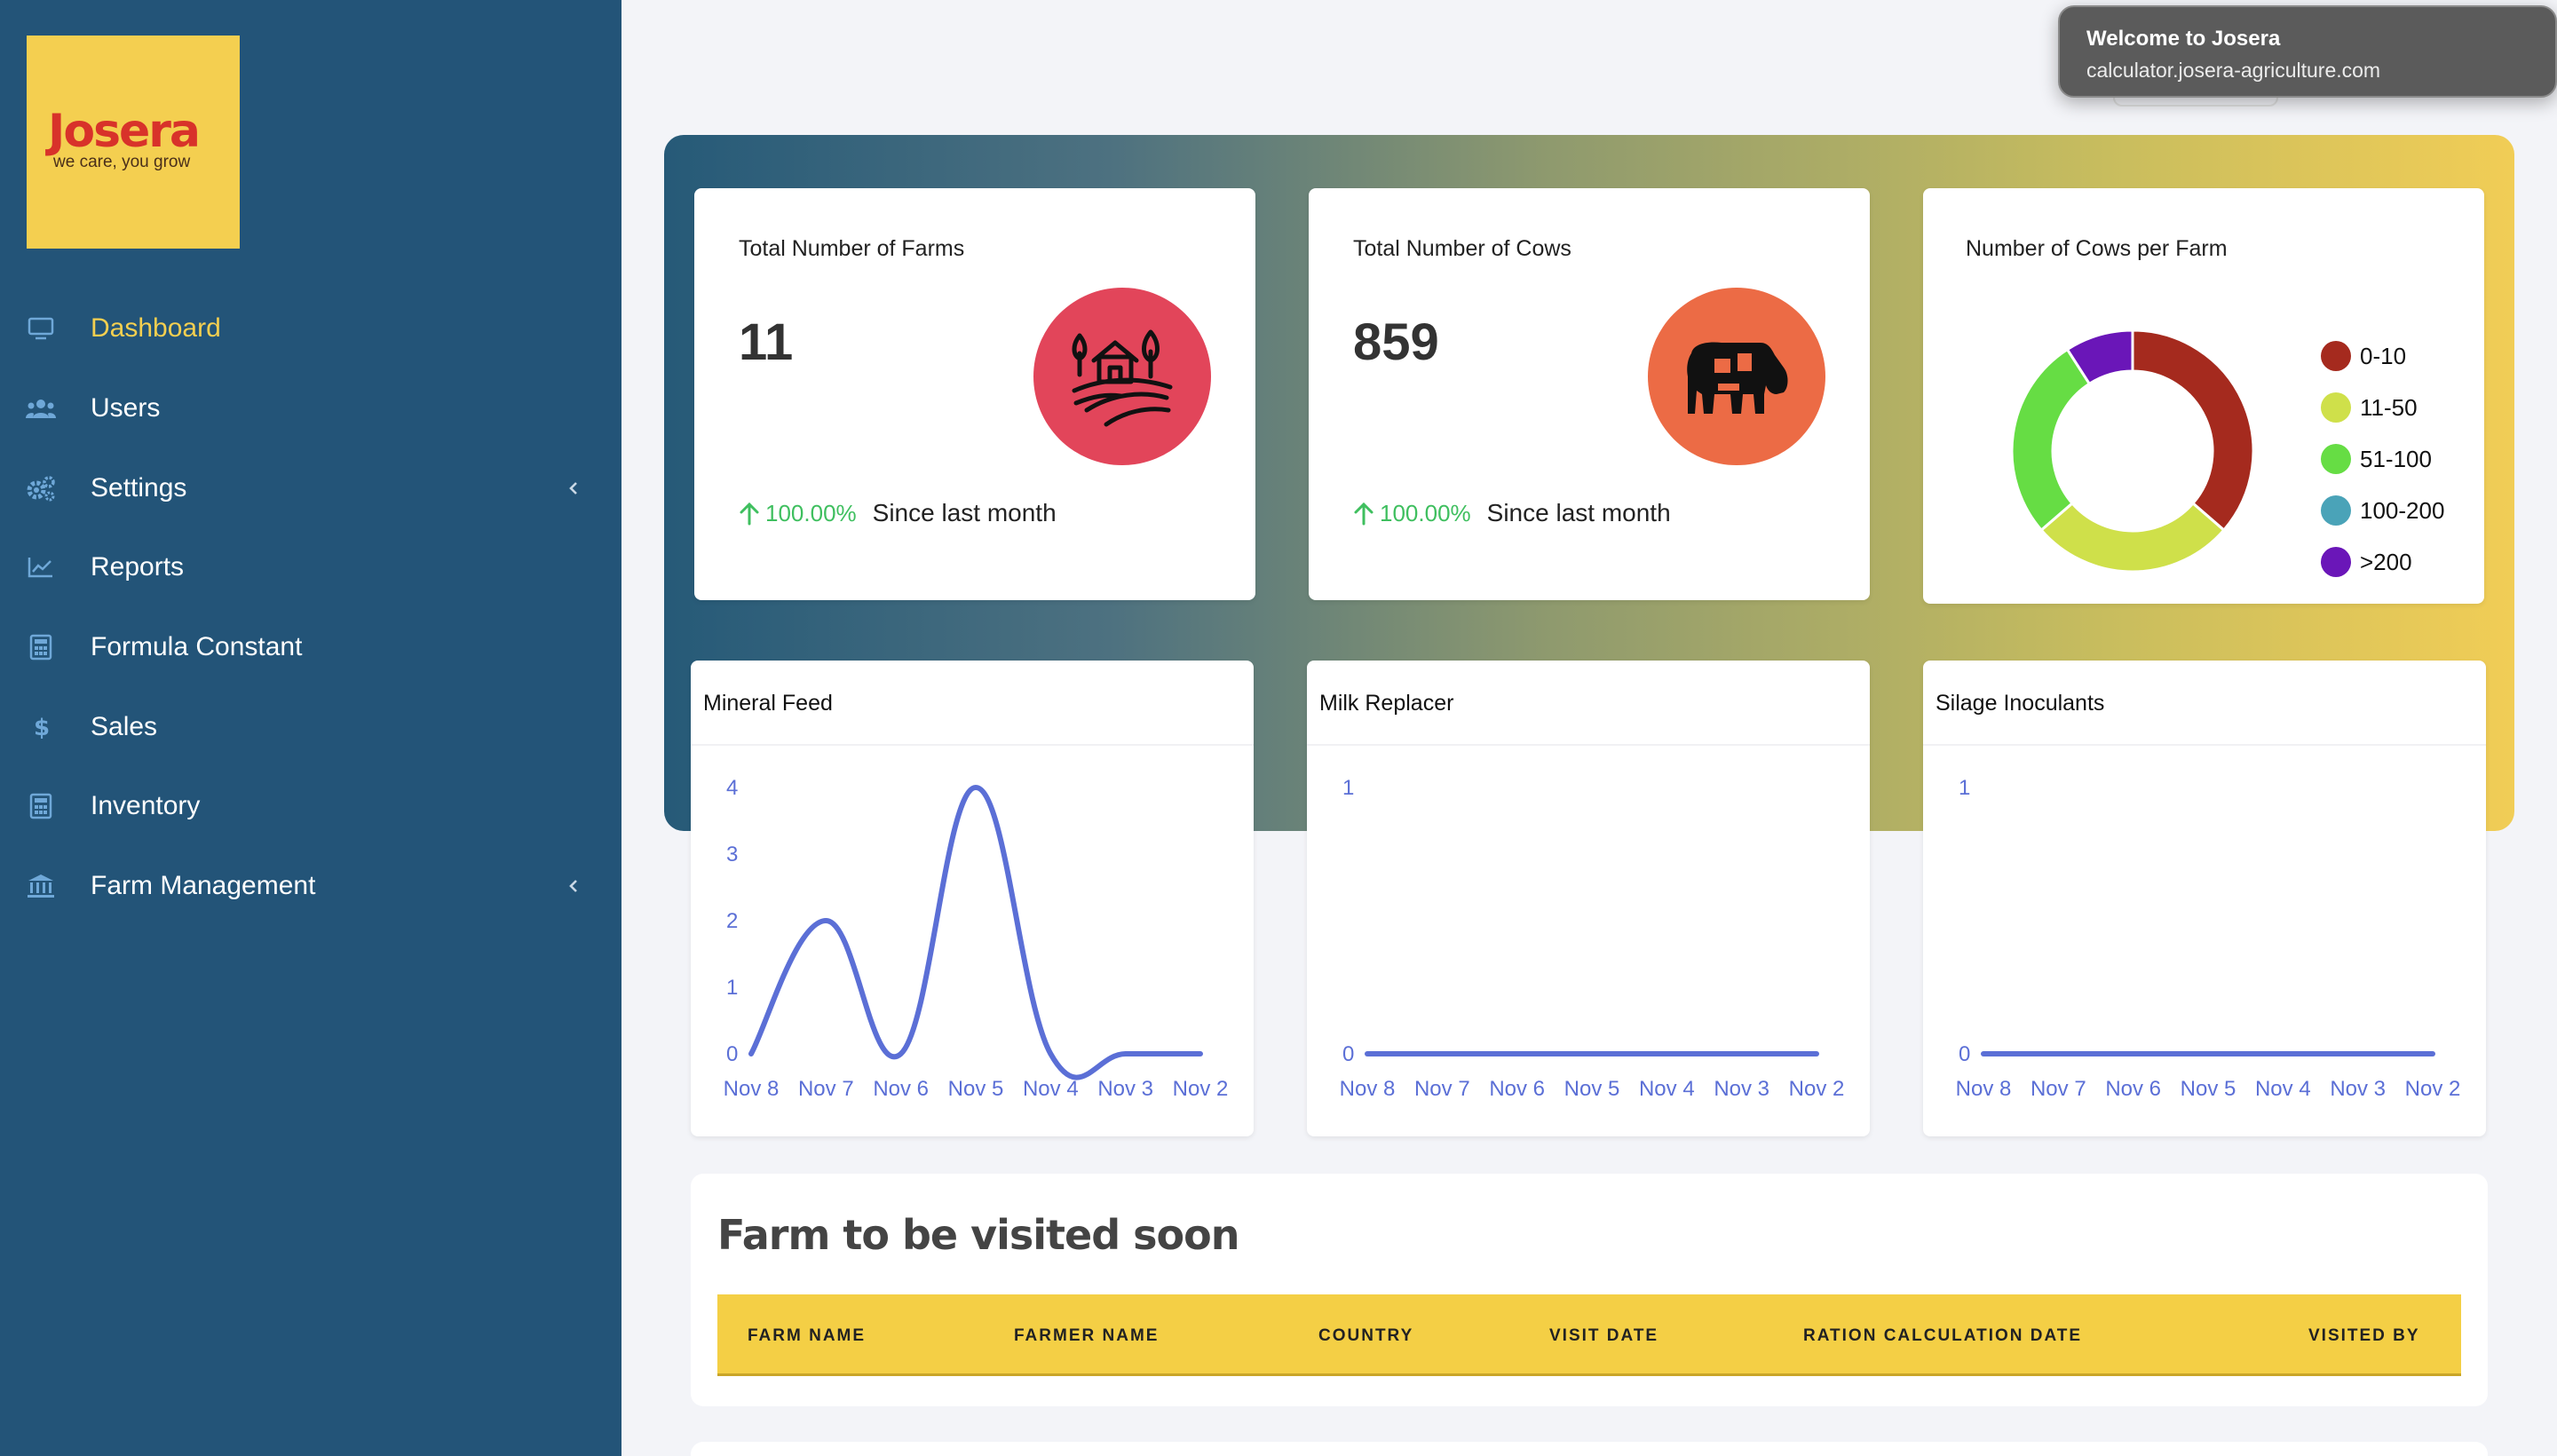  Describe the element at coordinates (1462, 248) in the screenshot. I see `cows-stat-title: Total Number of Cows` at that location.